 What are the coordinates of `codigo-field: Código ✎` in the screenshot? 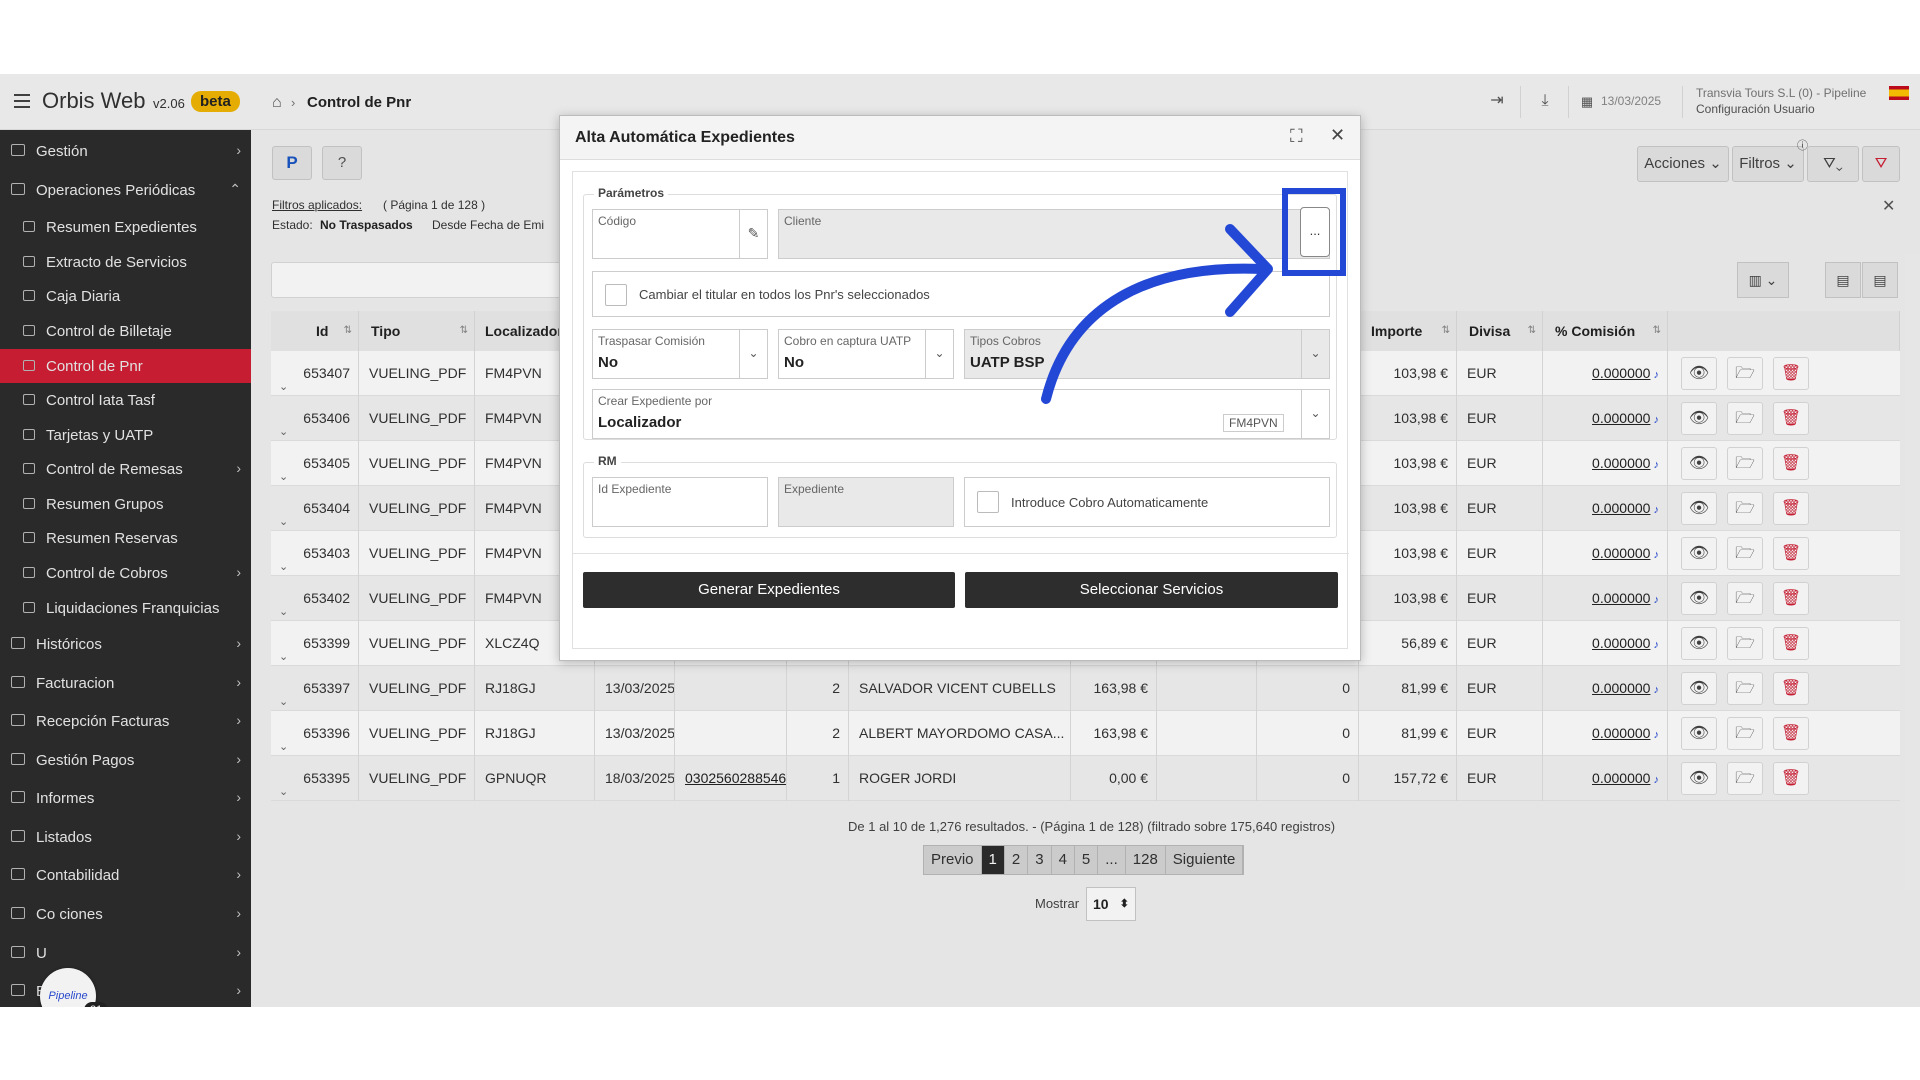 It's located at (680, 234).